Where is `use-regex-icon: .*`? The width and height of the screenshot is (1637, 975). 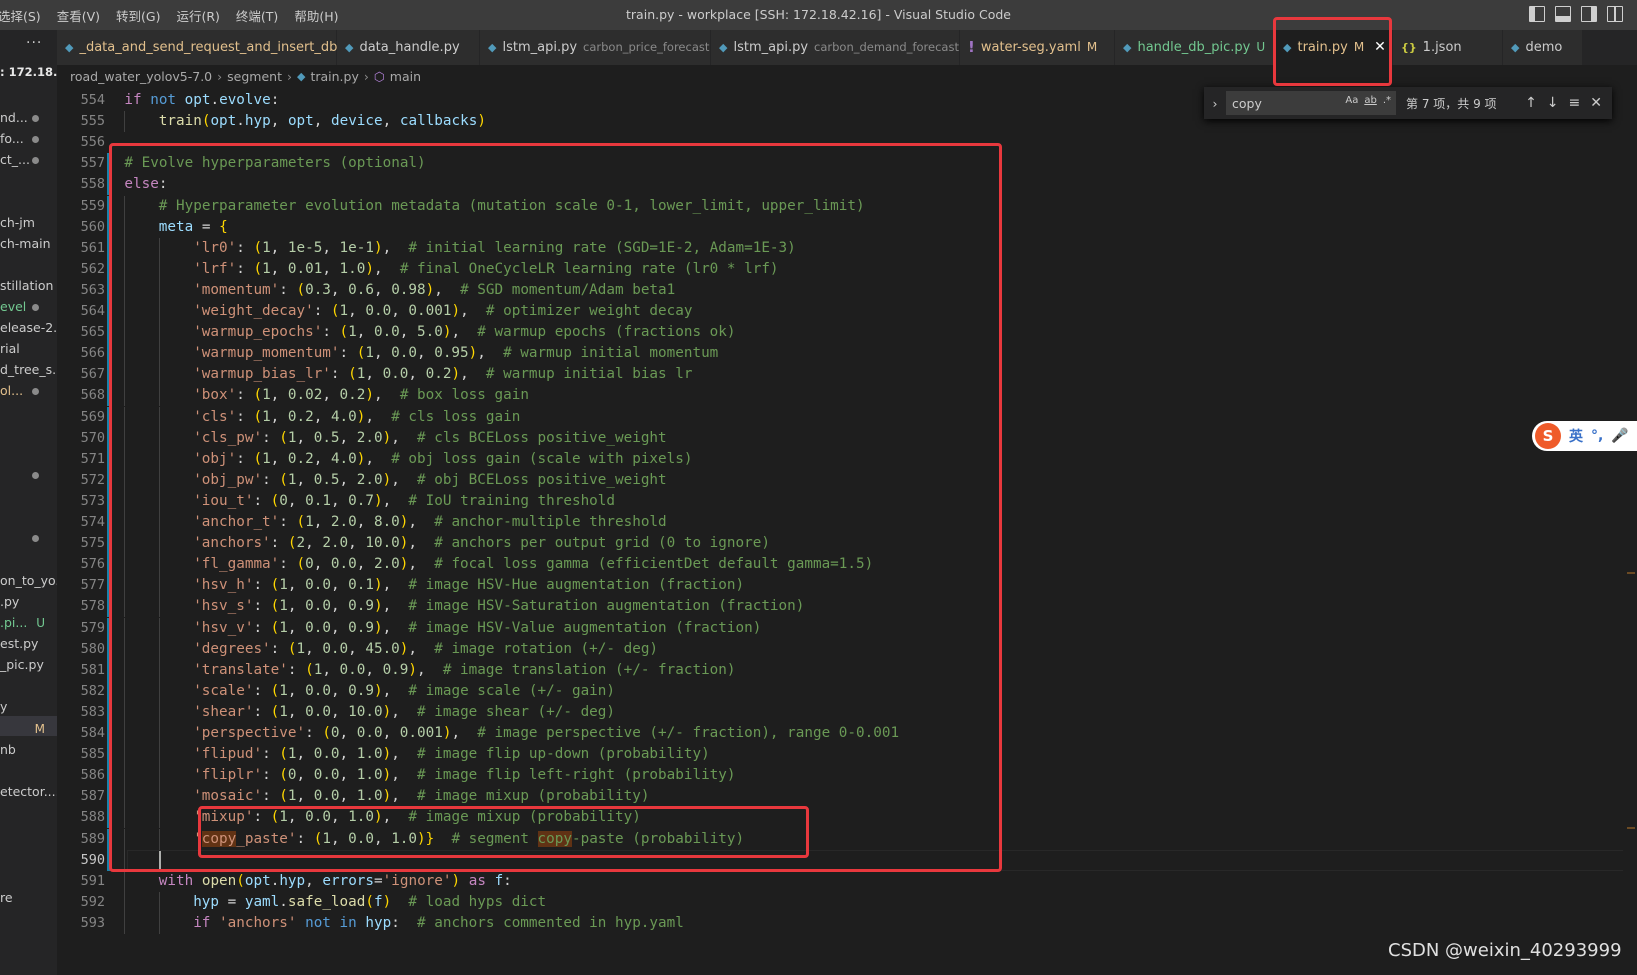 use-regex-icon: .* is located at coordinates (1387, 100).